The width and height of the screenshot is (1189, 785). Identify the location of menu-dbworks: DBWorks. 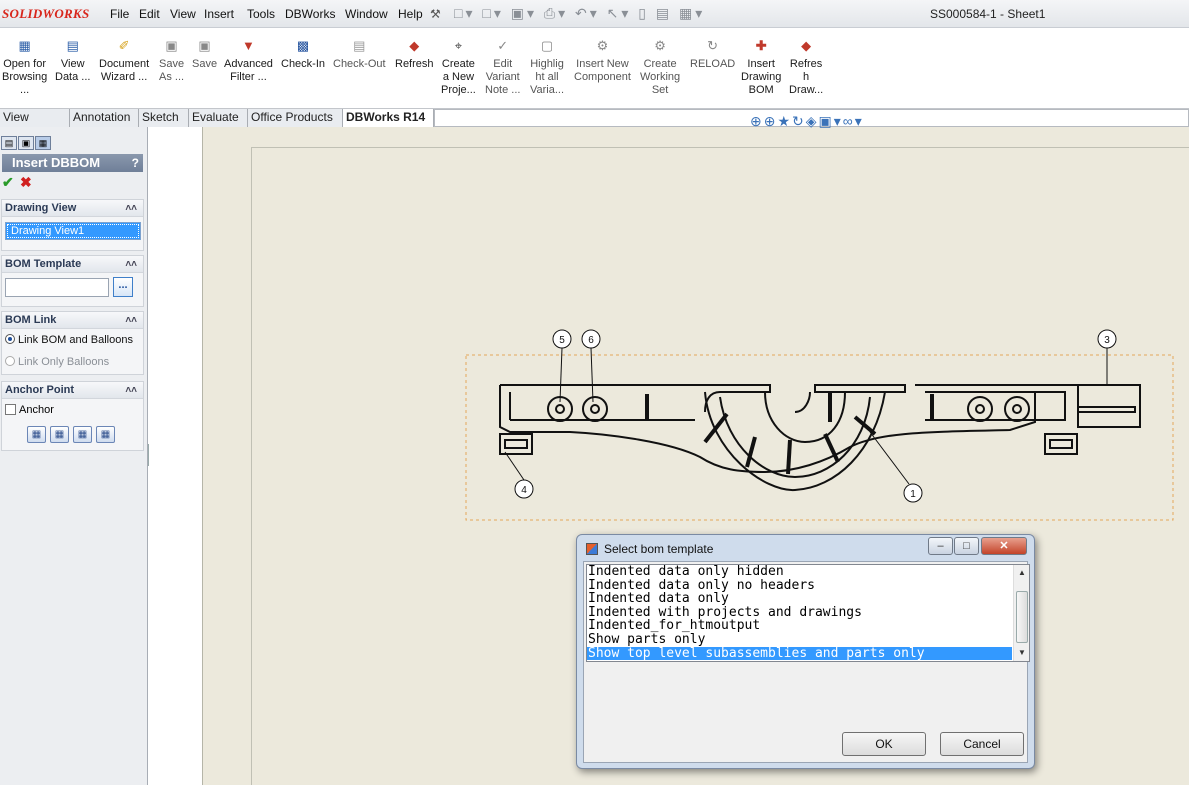
(310, 14).